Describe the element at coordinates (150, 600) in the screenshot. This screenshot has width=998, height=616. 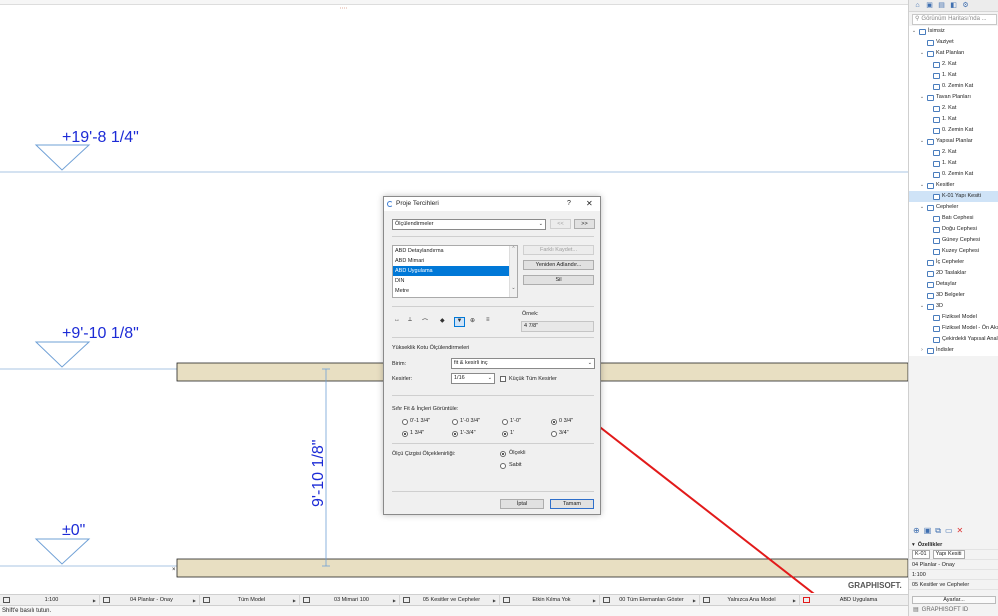
I see `layer-combination-selector: 04 Planlar - Onay ▶` at that location.